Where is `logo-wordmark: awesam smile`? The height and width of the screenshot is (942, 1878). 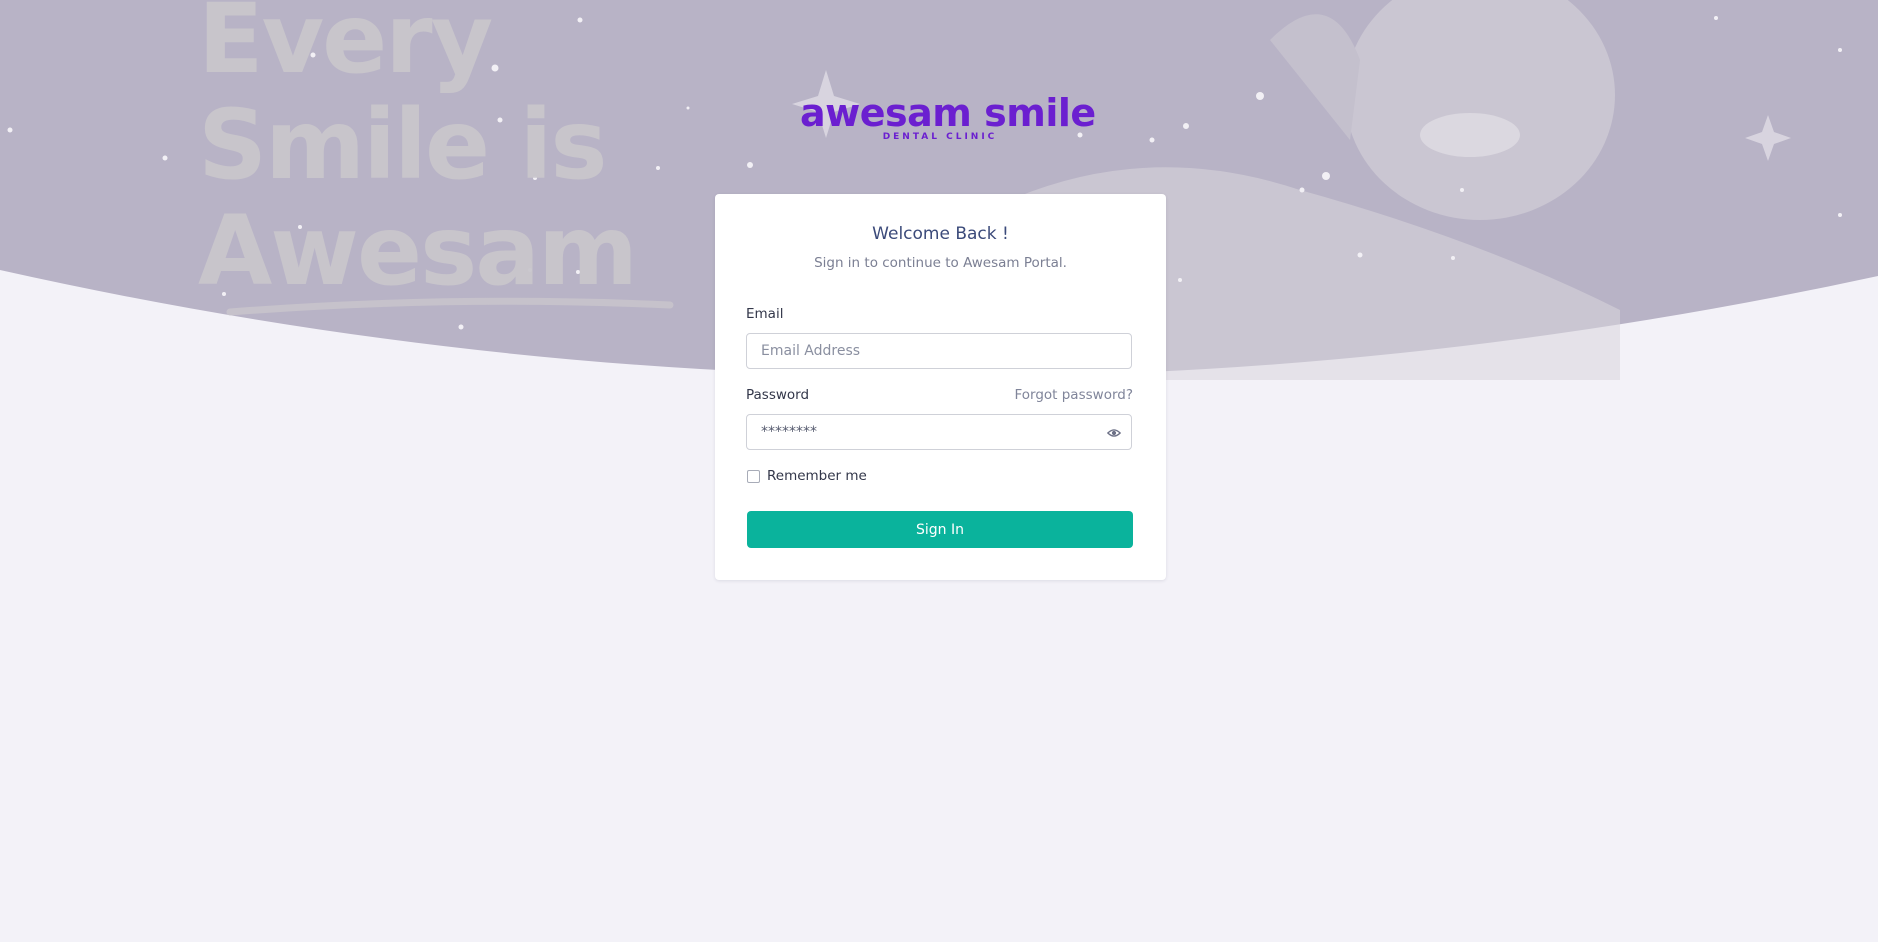
logo-wordmark: awesam smile is located at coordinates (948, 113).